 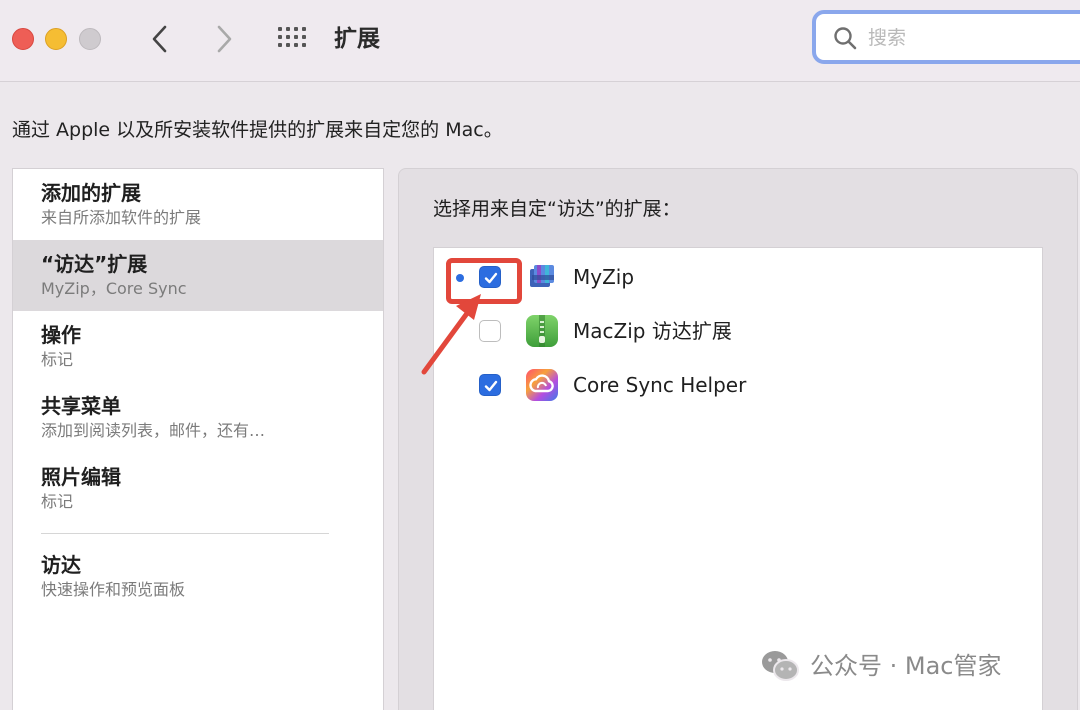 What do you see at coordinates (61, 335) in the screenshot?
I see `sidebar-item-title: 操作` at bounding box center [61, 335].